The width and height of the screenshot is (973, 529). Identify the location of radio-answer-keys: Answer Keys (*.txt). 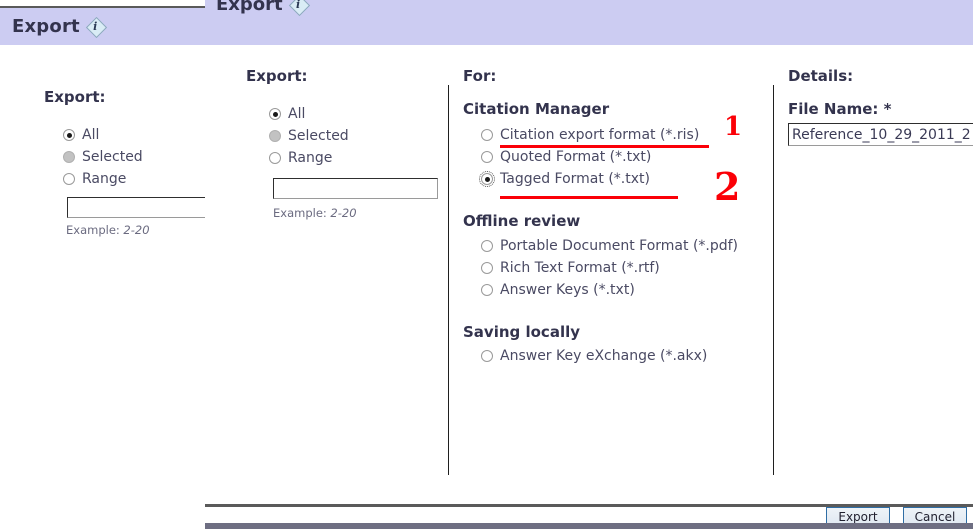
(609, 290).